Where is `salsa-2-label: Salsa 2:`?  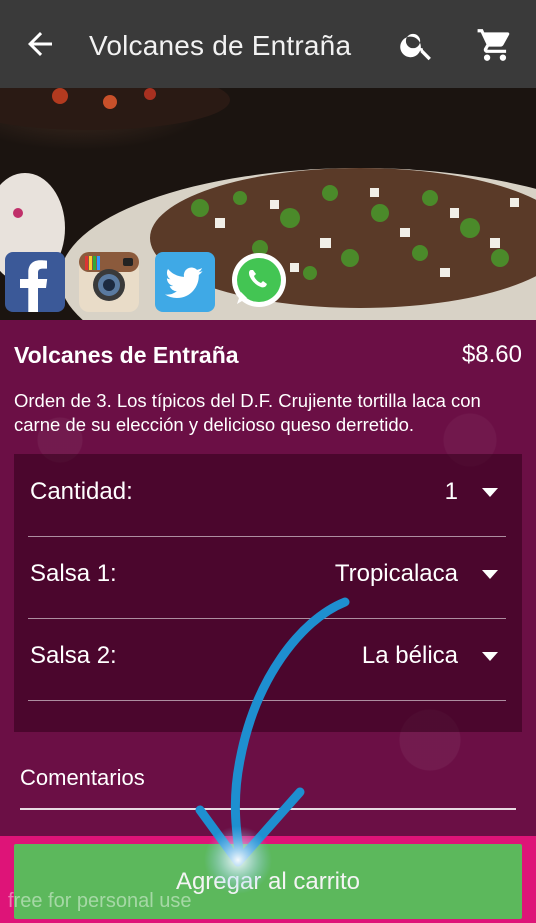 salsa-2-label: Salsa 2: is located at coordinates (73, 655).